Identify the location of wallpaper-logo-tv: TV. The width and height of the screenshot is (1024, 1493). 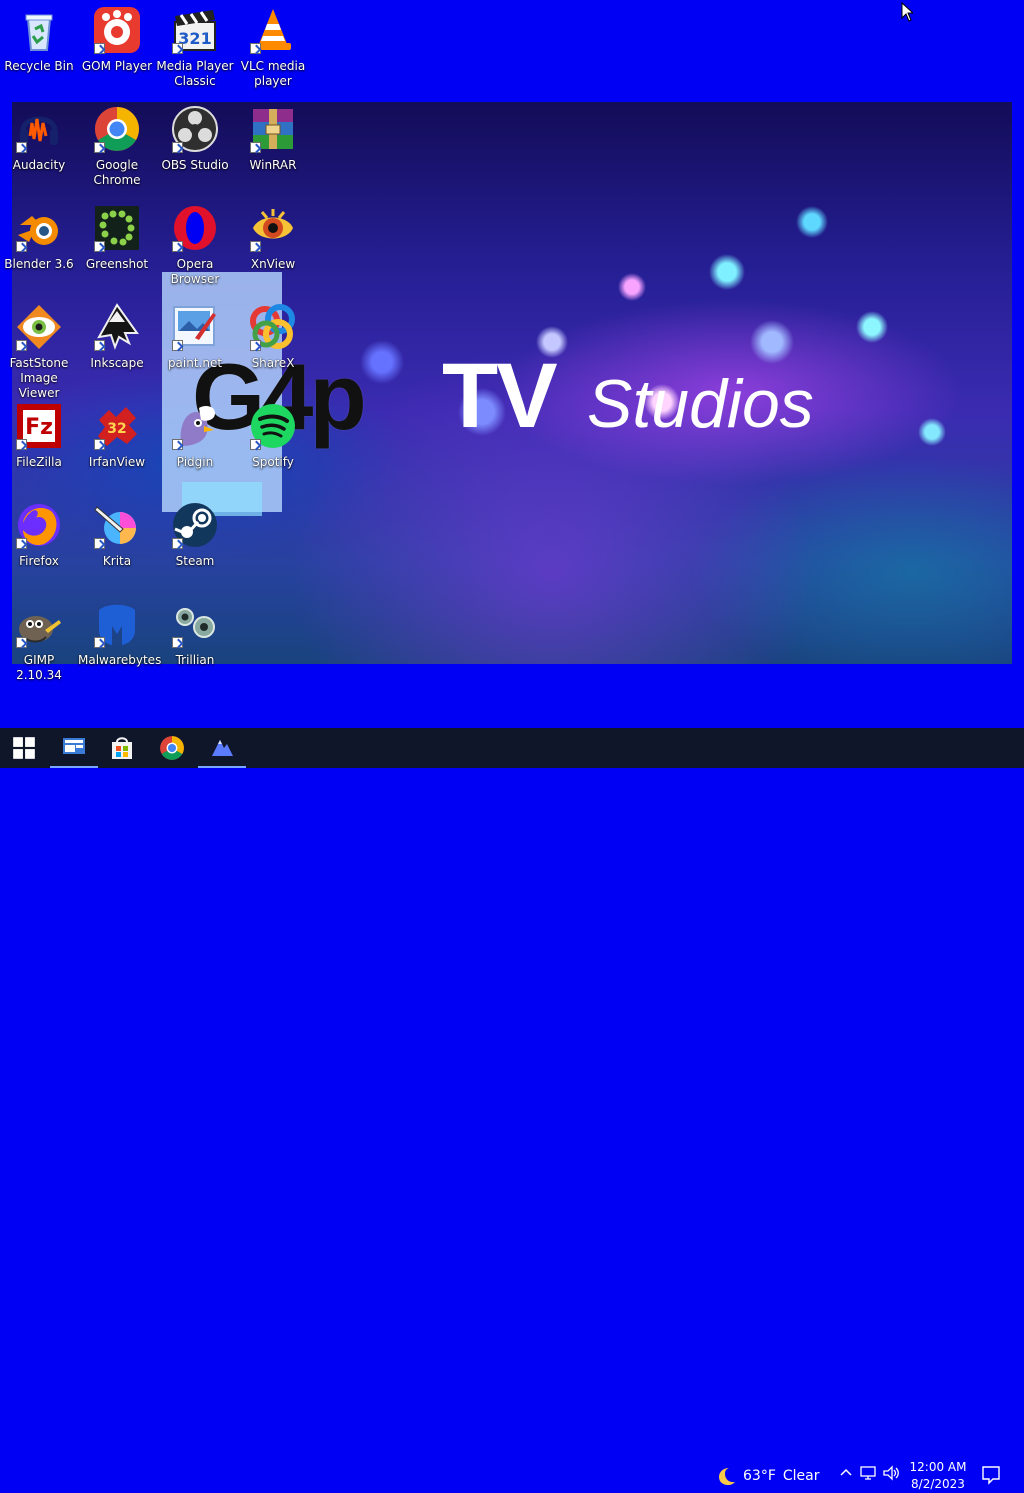
(500, 396).